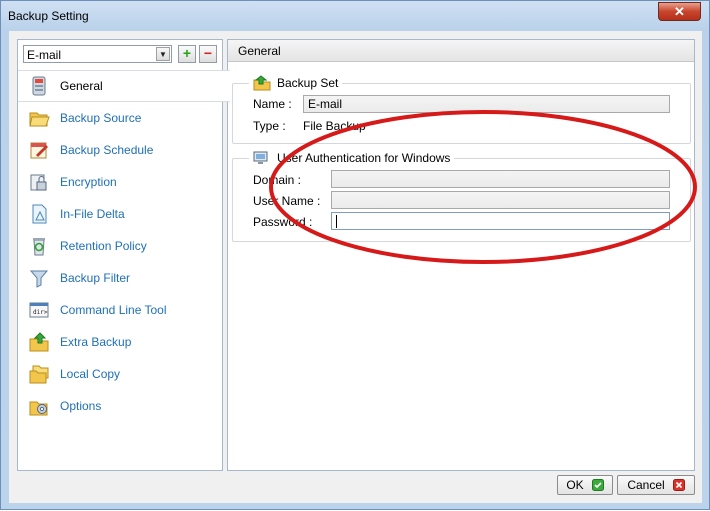 The image size is (710, 511). I want to click on remove-backup-set-button: −, so click(208, 54).